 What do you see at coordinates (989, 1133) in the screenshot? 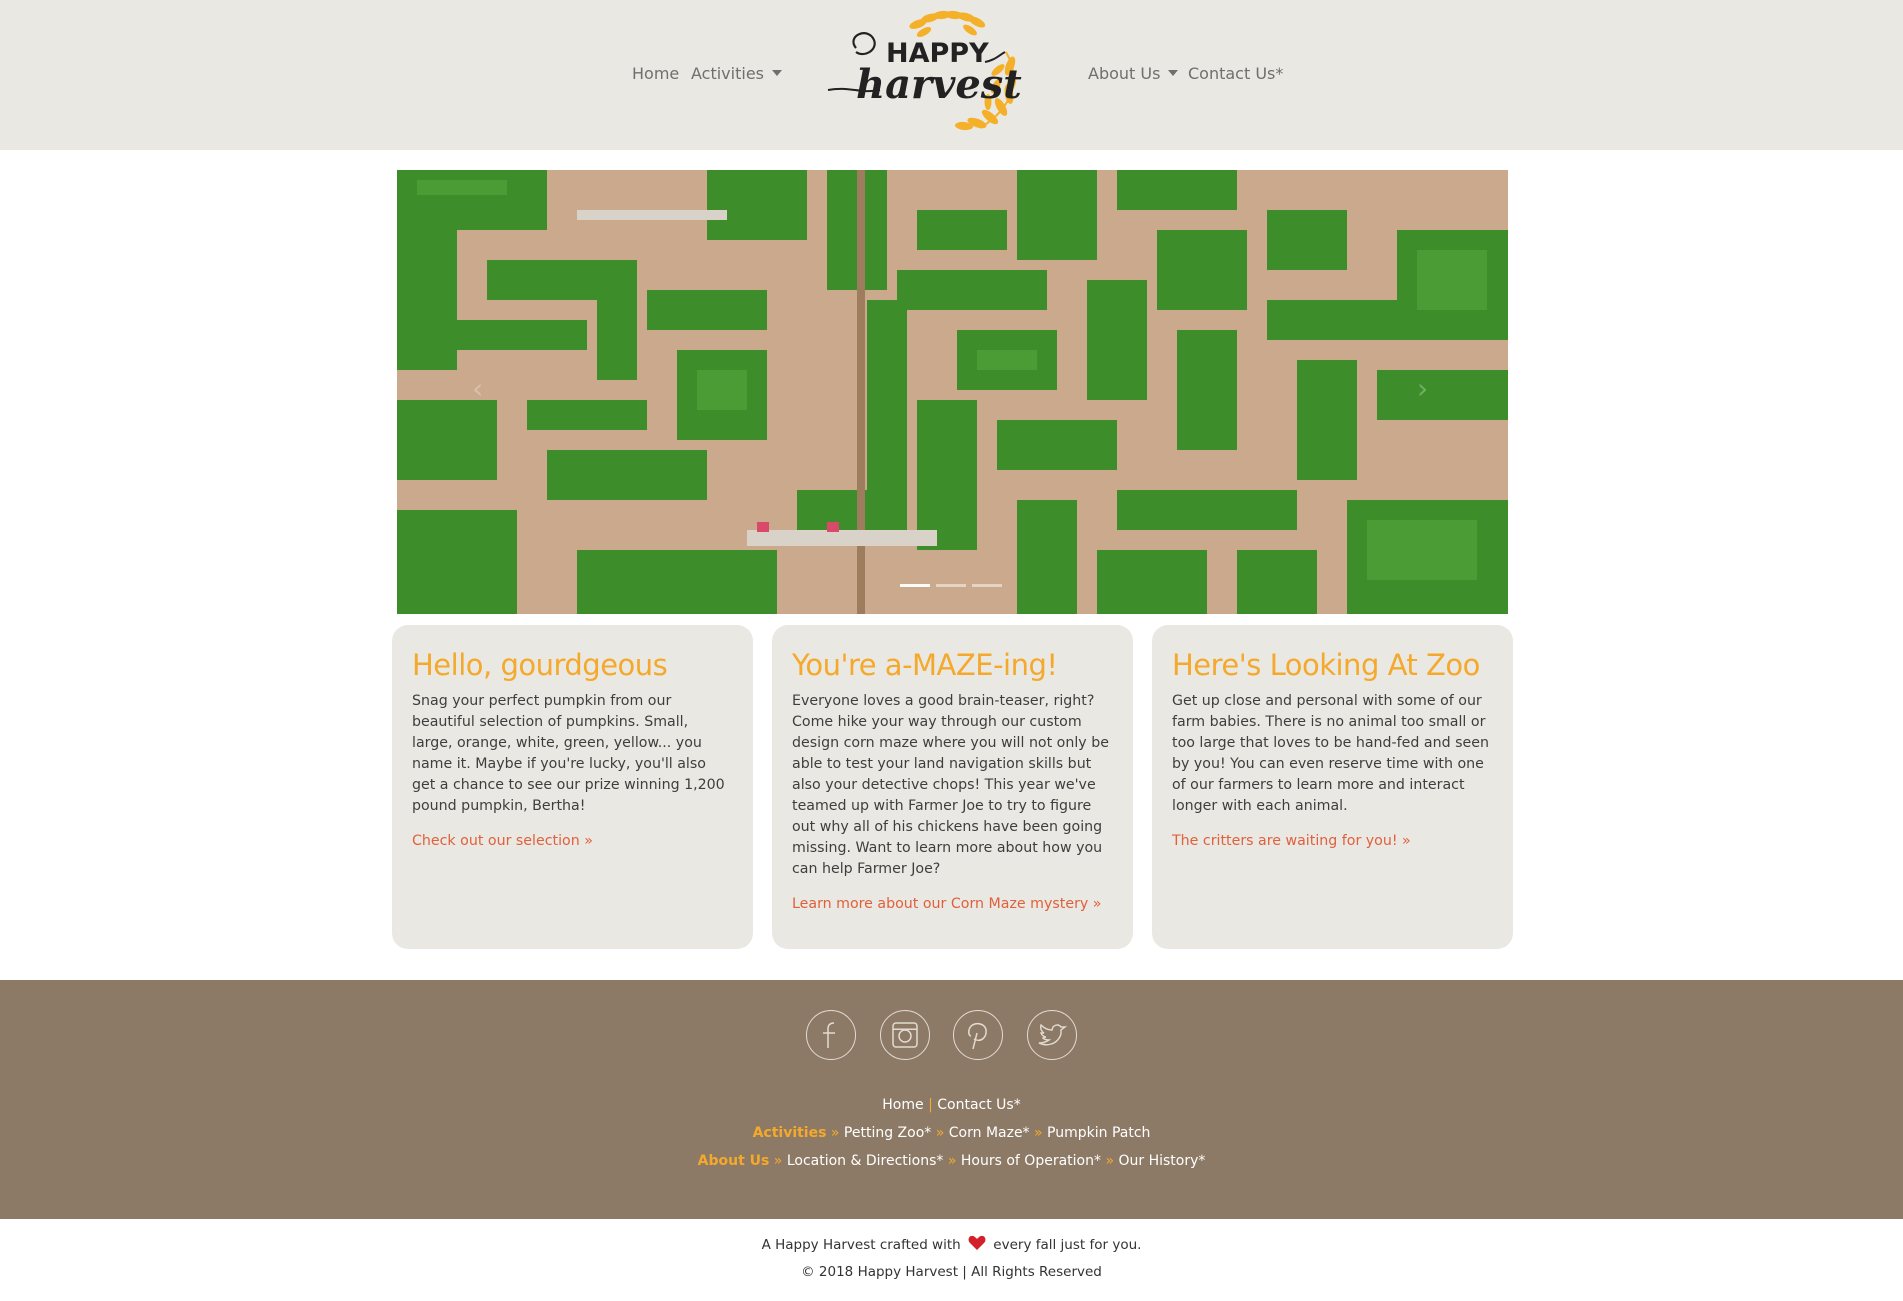
I see `footer-link-corn-maze: Corn Maze*` at bounding box center [989, 1133].